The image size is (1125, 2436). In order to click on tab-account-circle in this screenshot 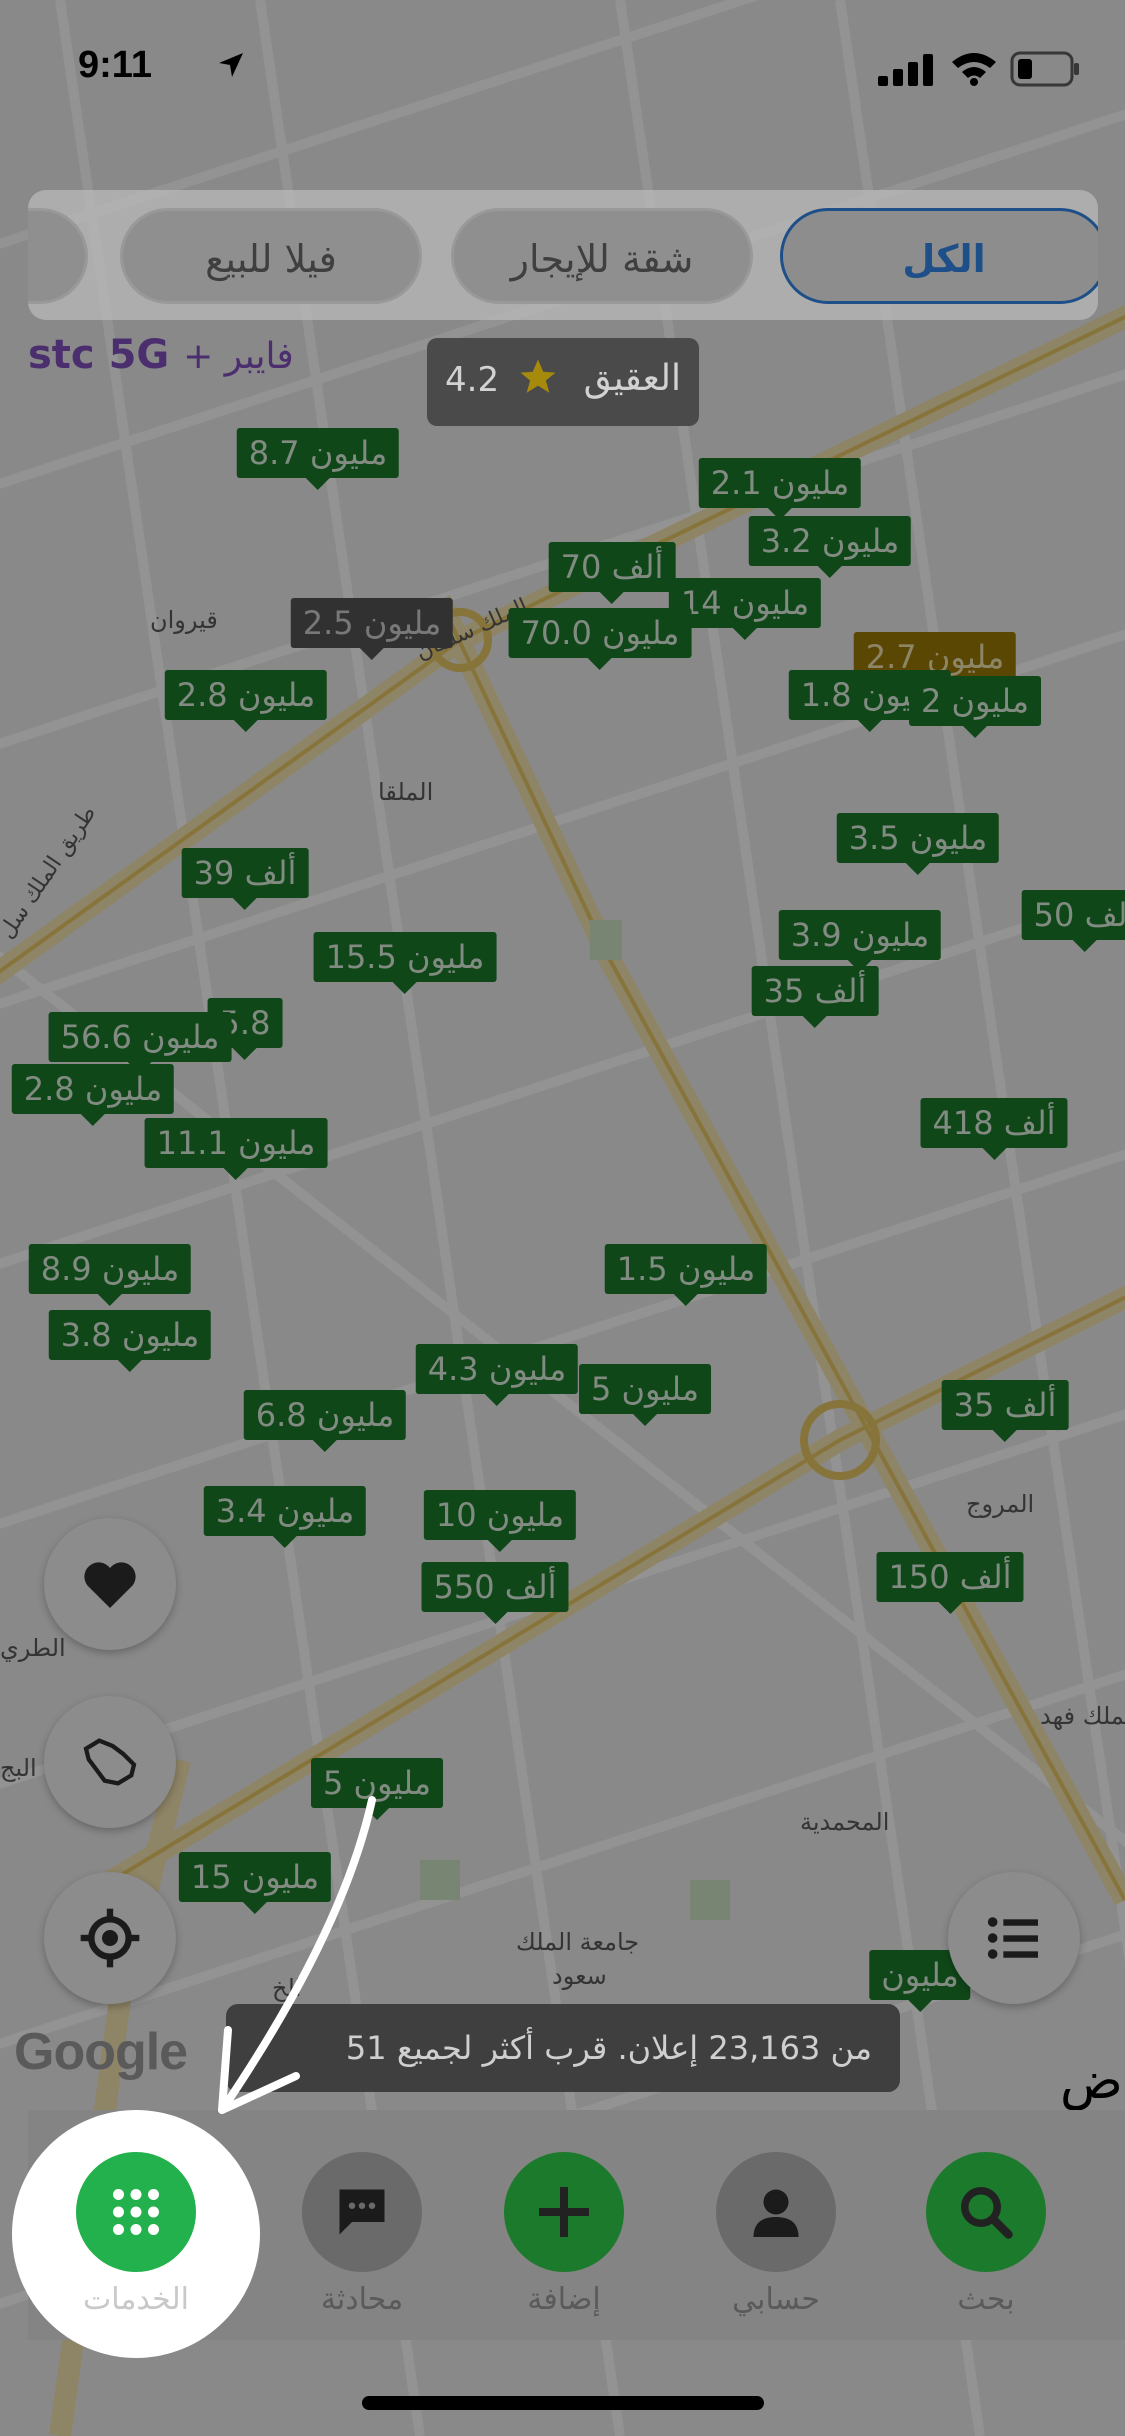, I will do `click(776, 2212)`.